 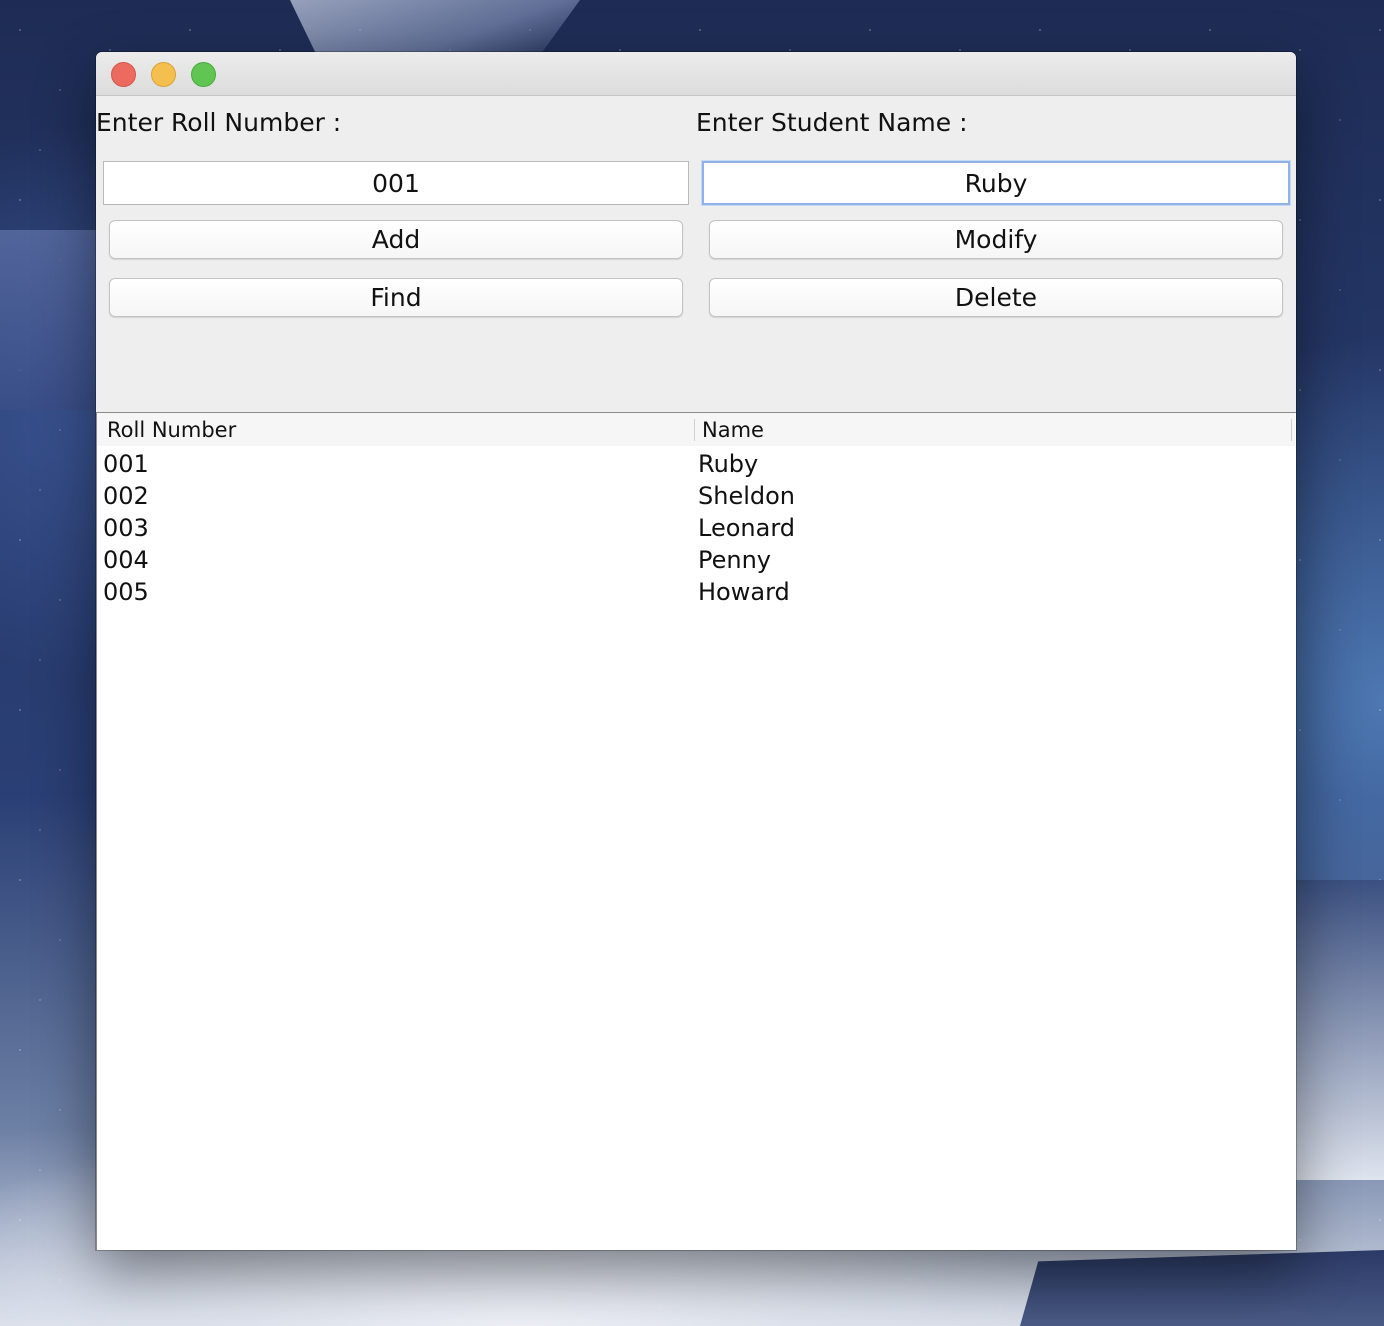 What do you see at coordinates (747, 496) in the screenshot?
I see `name-cell: Sheldon` at bounding box center [747, 496].